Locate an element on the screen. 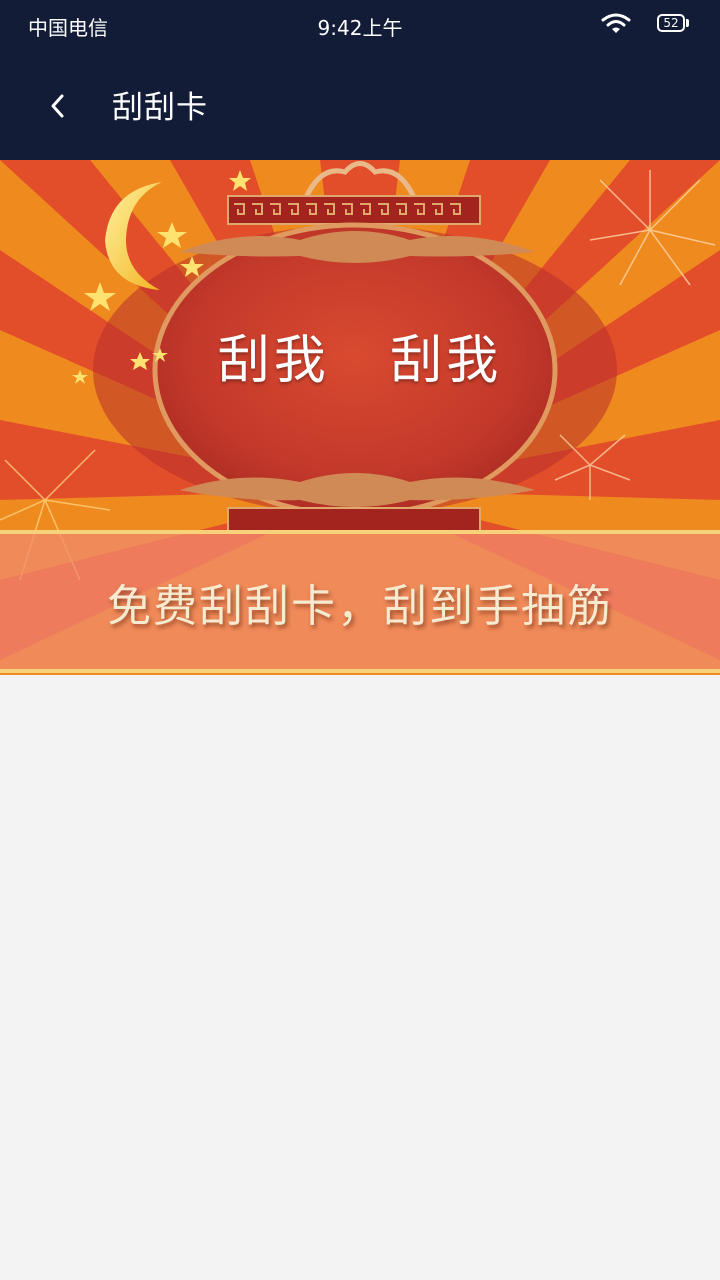  battery-icon: 52 is located at coordinates (671, 23).